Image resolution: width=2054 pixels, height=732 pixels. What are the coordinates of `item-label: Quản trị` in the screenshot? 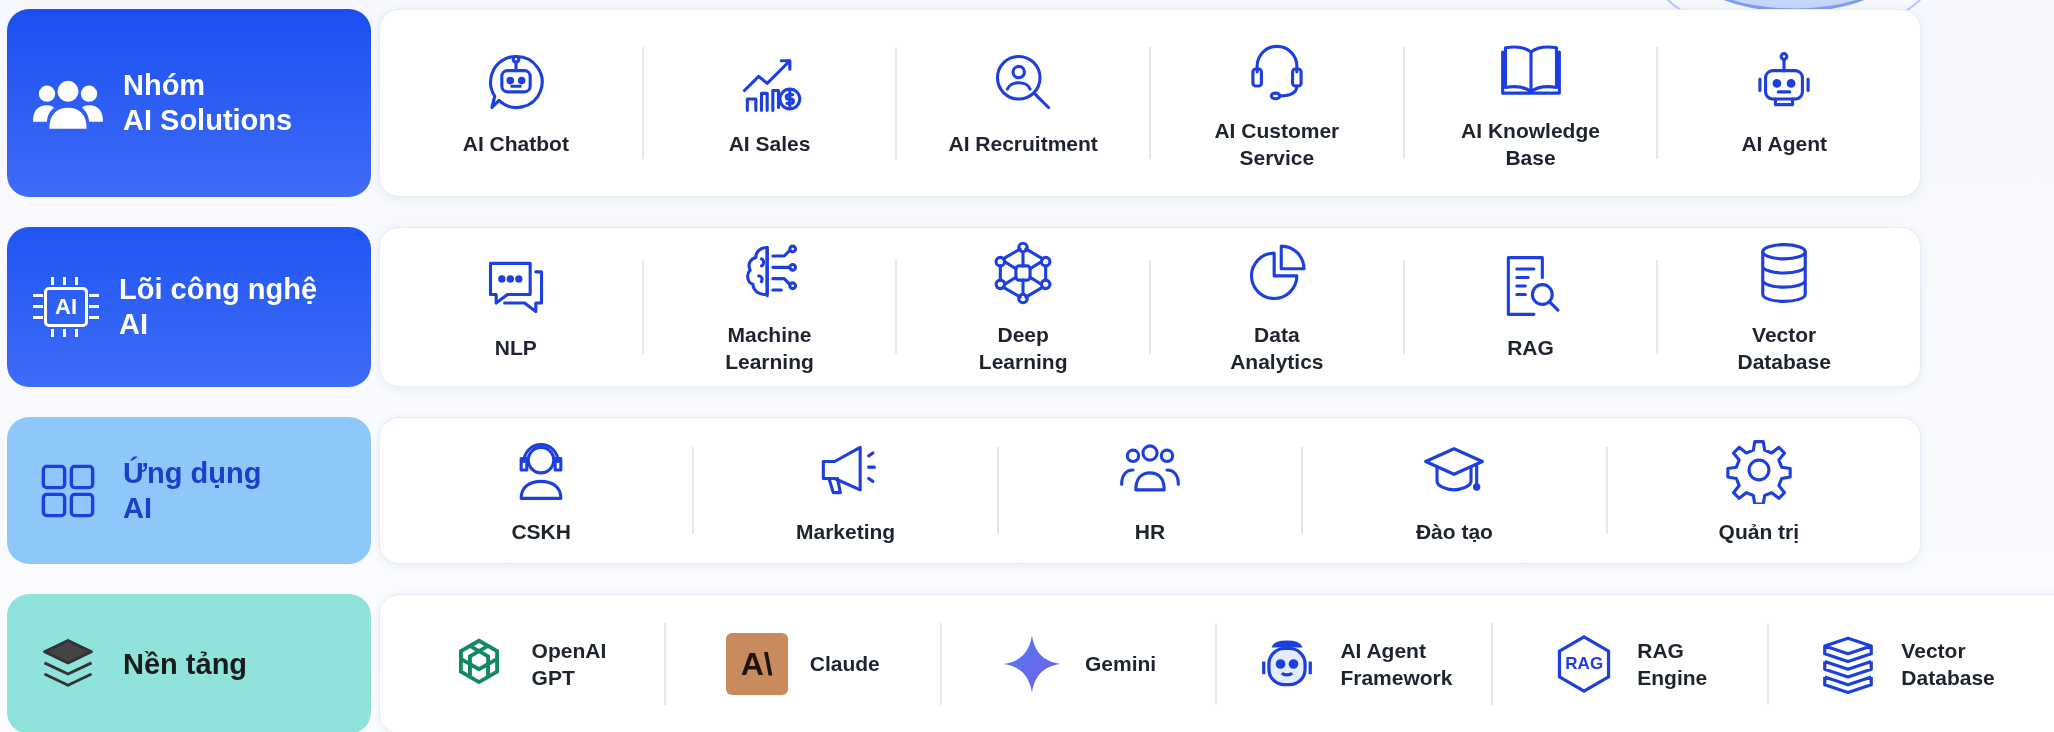 It's located at (1759, 531).